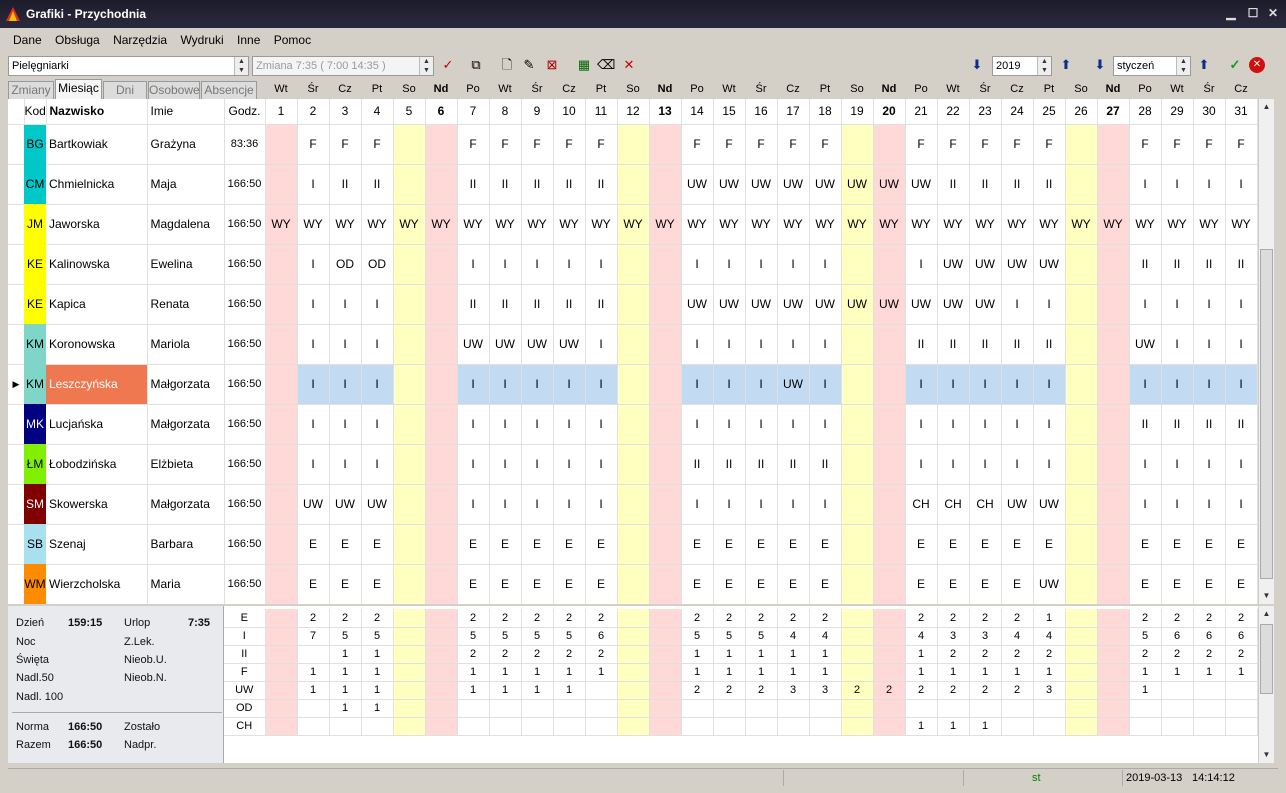  What do you see at coordinates (1049, 112) in the screenshot?
I see `day-number: 25` at bounding box center [1049, 112].